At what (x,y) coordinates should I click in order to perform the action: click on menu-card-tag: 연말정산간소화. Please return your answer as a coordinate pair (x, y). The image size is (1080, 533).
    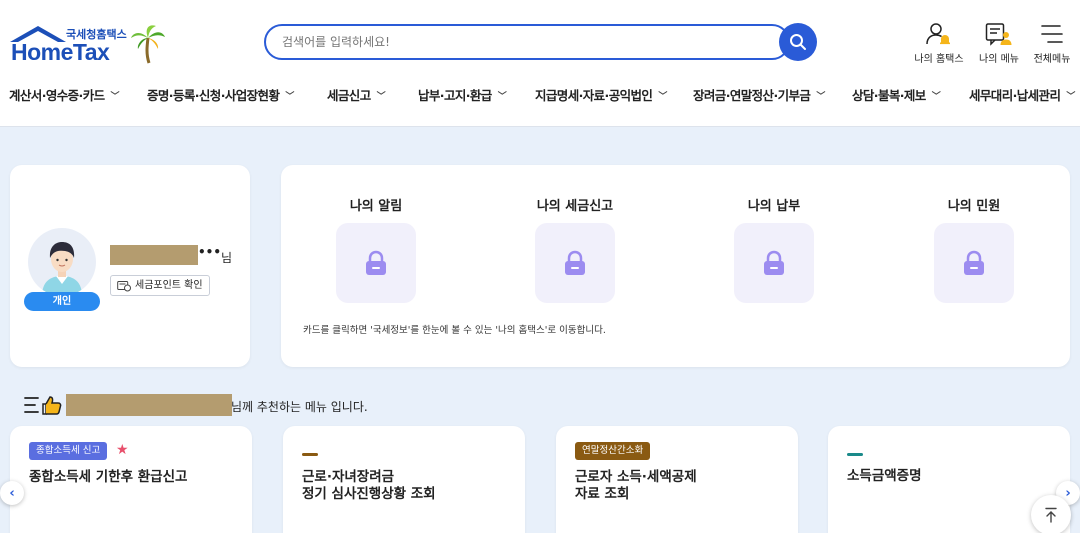
    Looking at the image, I should click on (613, 451).